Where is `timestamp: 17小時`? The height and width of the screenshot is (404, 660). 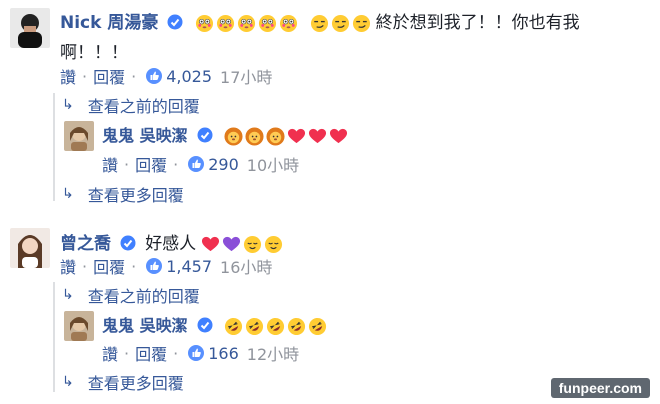 timestamp: 17小時 is located at coordinates (246, 76).